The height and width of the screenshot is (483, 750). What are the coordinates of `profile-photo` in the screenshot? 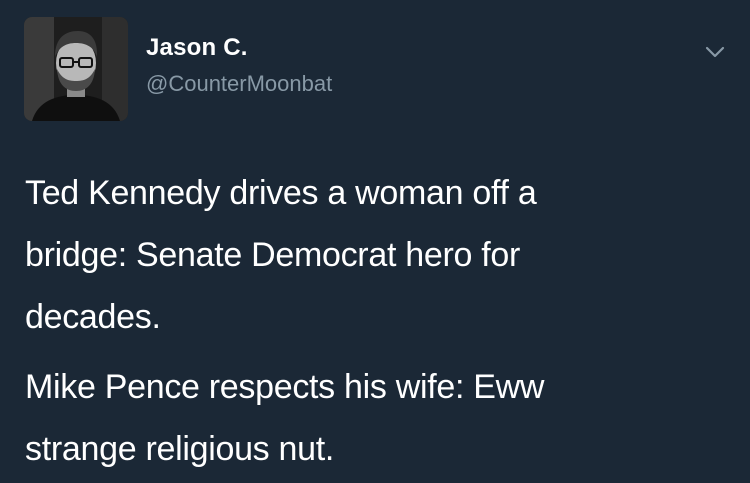 It's located at (76, 69).